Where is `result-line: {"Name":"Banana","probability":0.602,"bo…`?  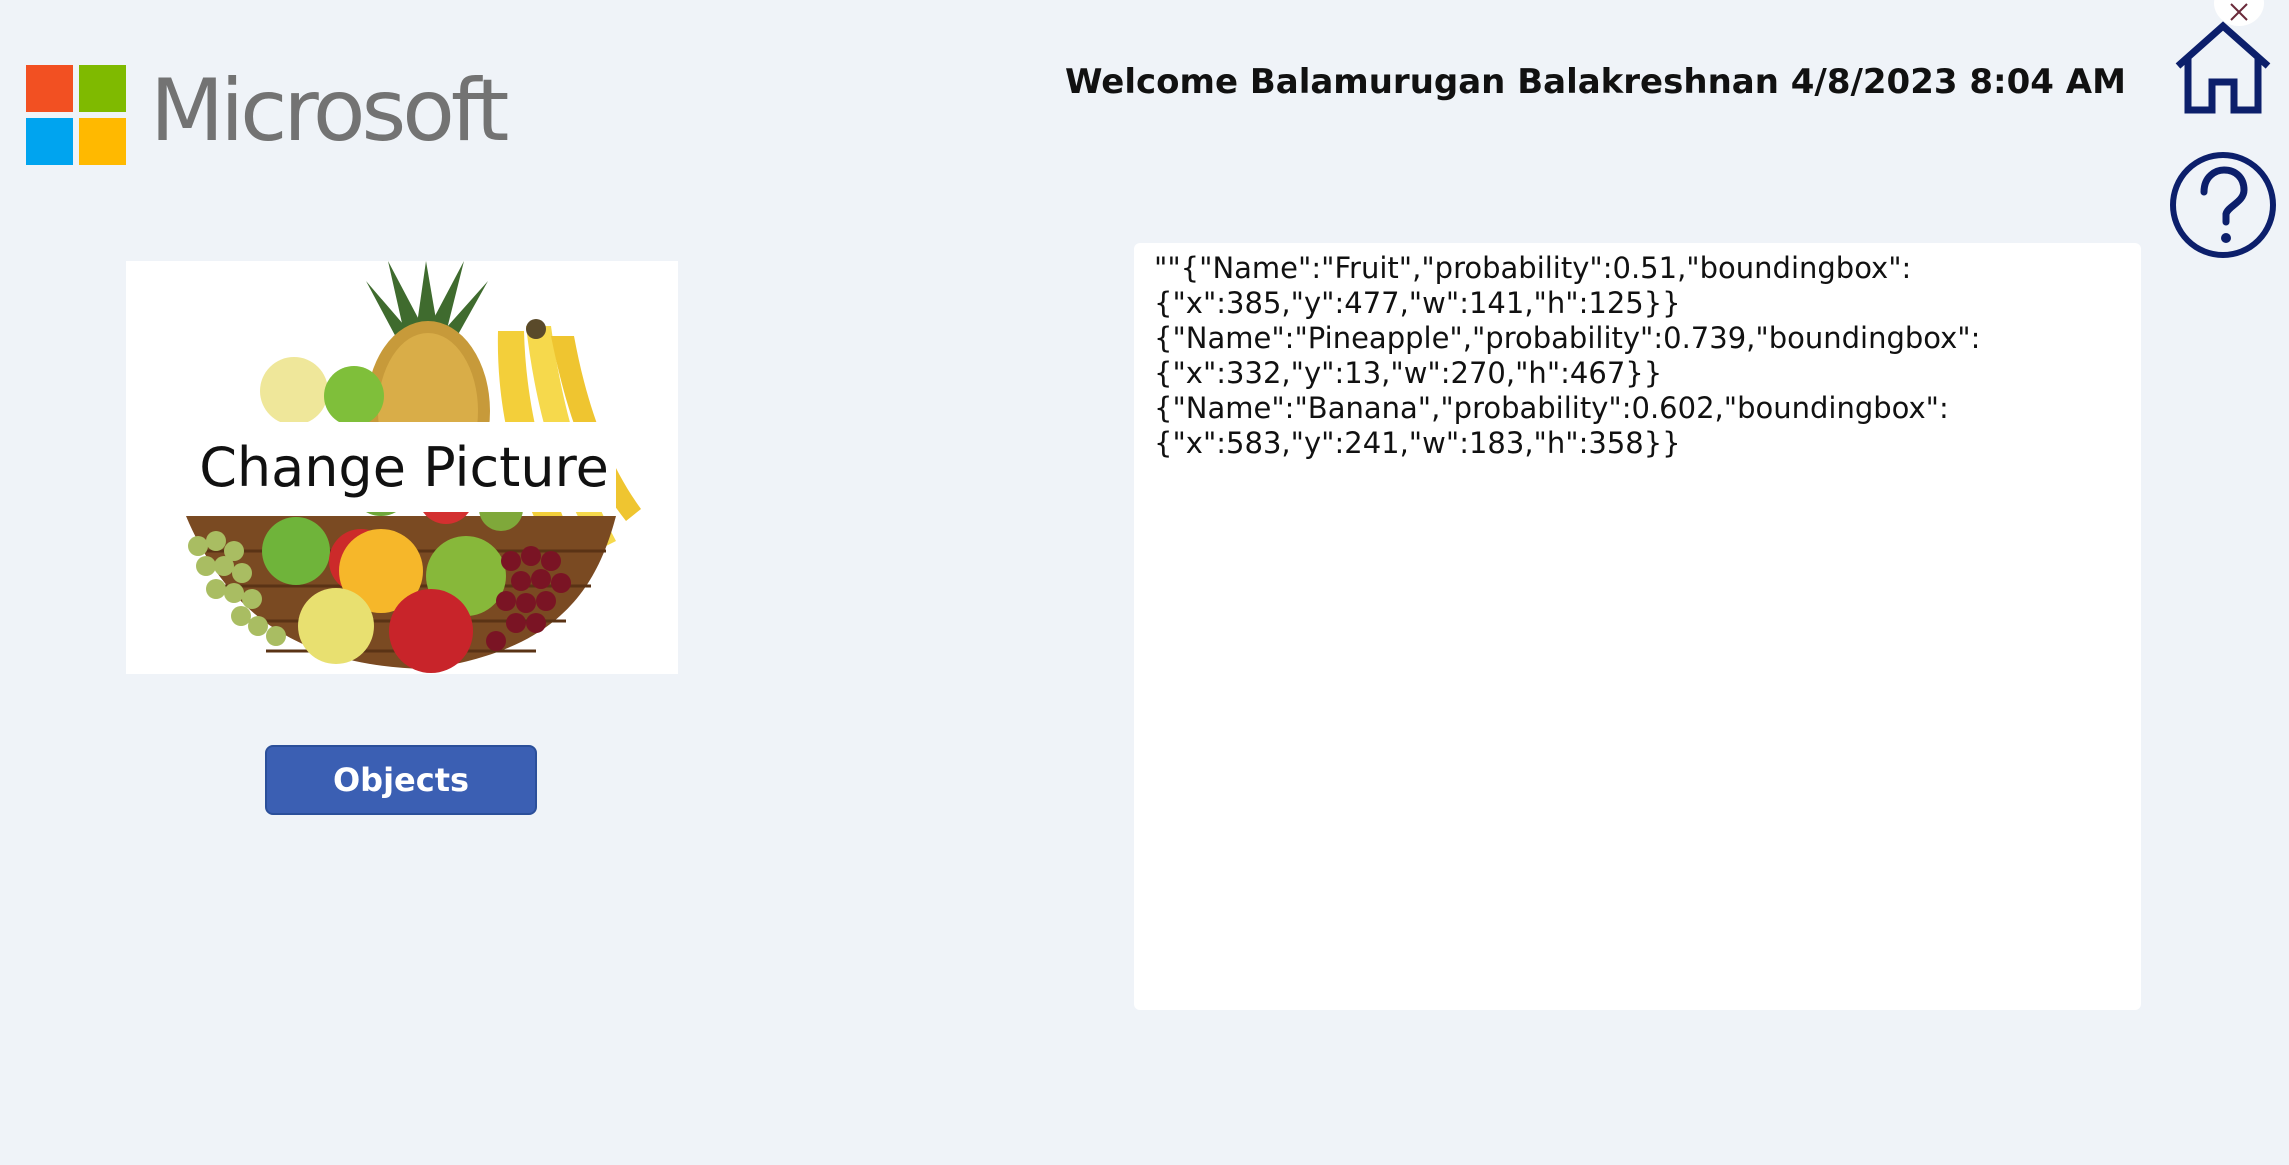
result-line: {"Name":"Banana","probability":0.602,"bo… is located at coordinates (1551, 408).